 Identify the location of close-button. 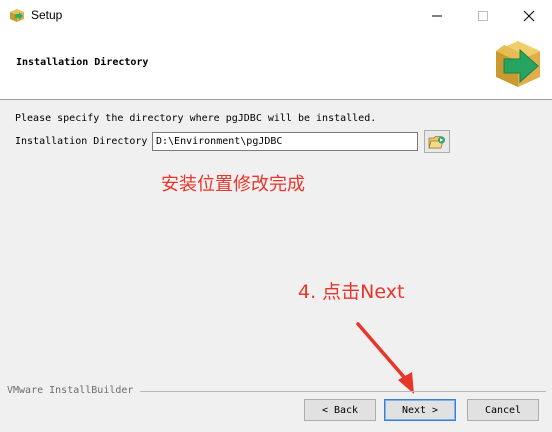
(529, 15).